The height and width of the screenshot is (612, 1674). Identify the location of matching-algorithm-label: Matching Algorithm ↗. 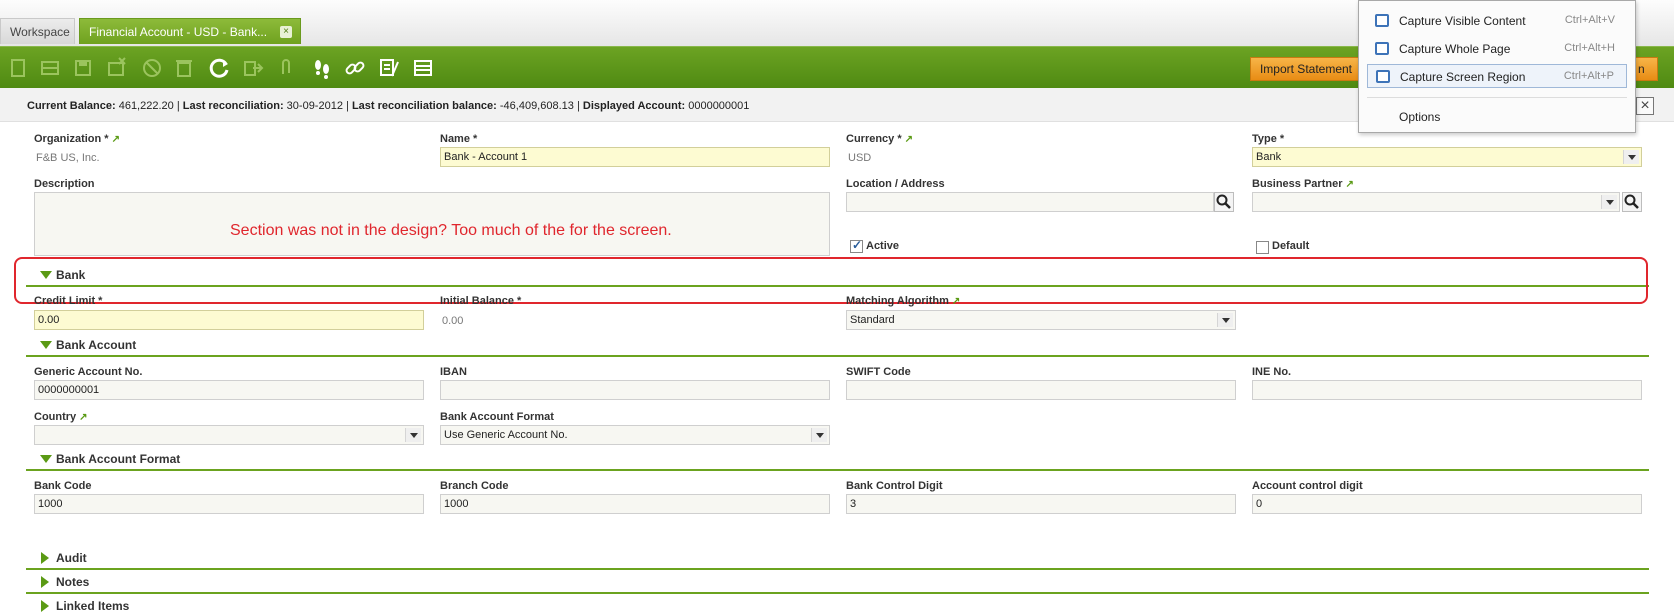
(903, 301).